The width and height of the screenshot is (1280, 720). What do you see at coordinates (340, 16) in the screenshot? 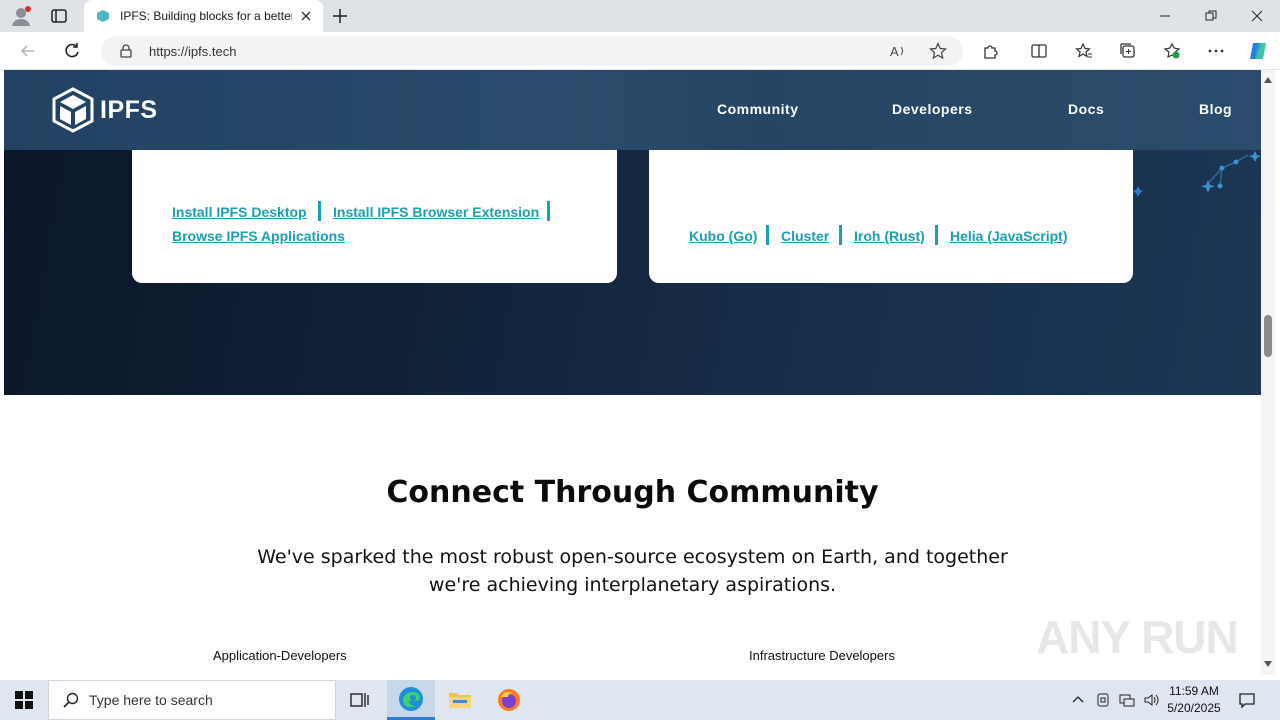
I see `new-tab-icon` at bounding box center [340, 16].